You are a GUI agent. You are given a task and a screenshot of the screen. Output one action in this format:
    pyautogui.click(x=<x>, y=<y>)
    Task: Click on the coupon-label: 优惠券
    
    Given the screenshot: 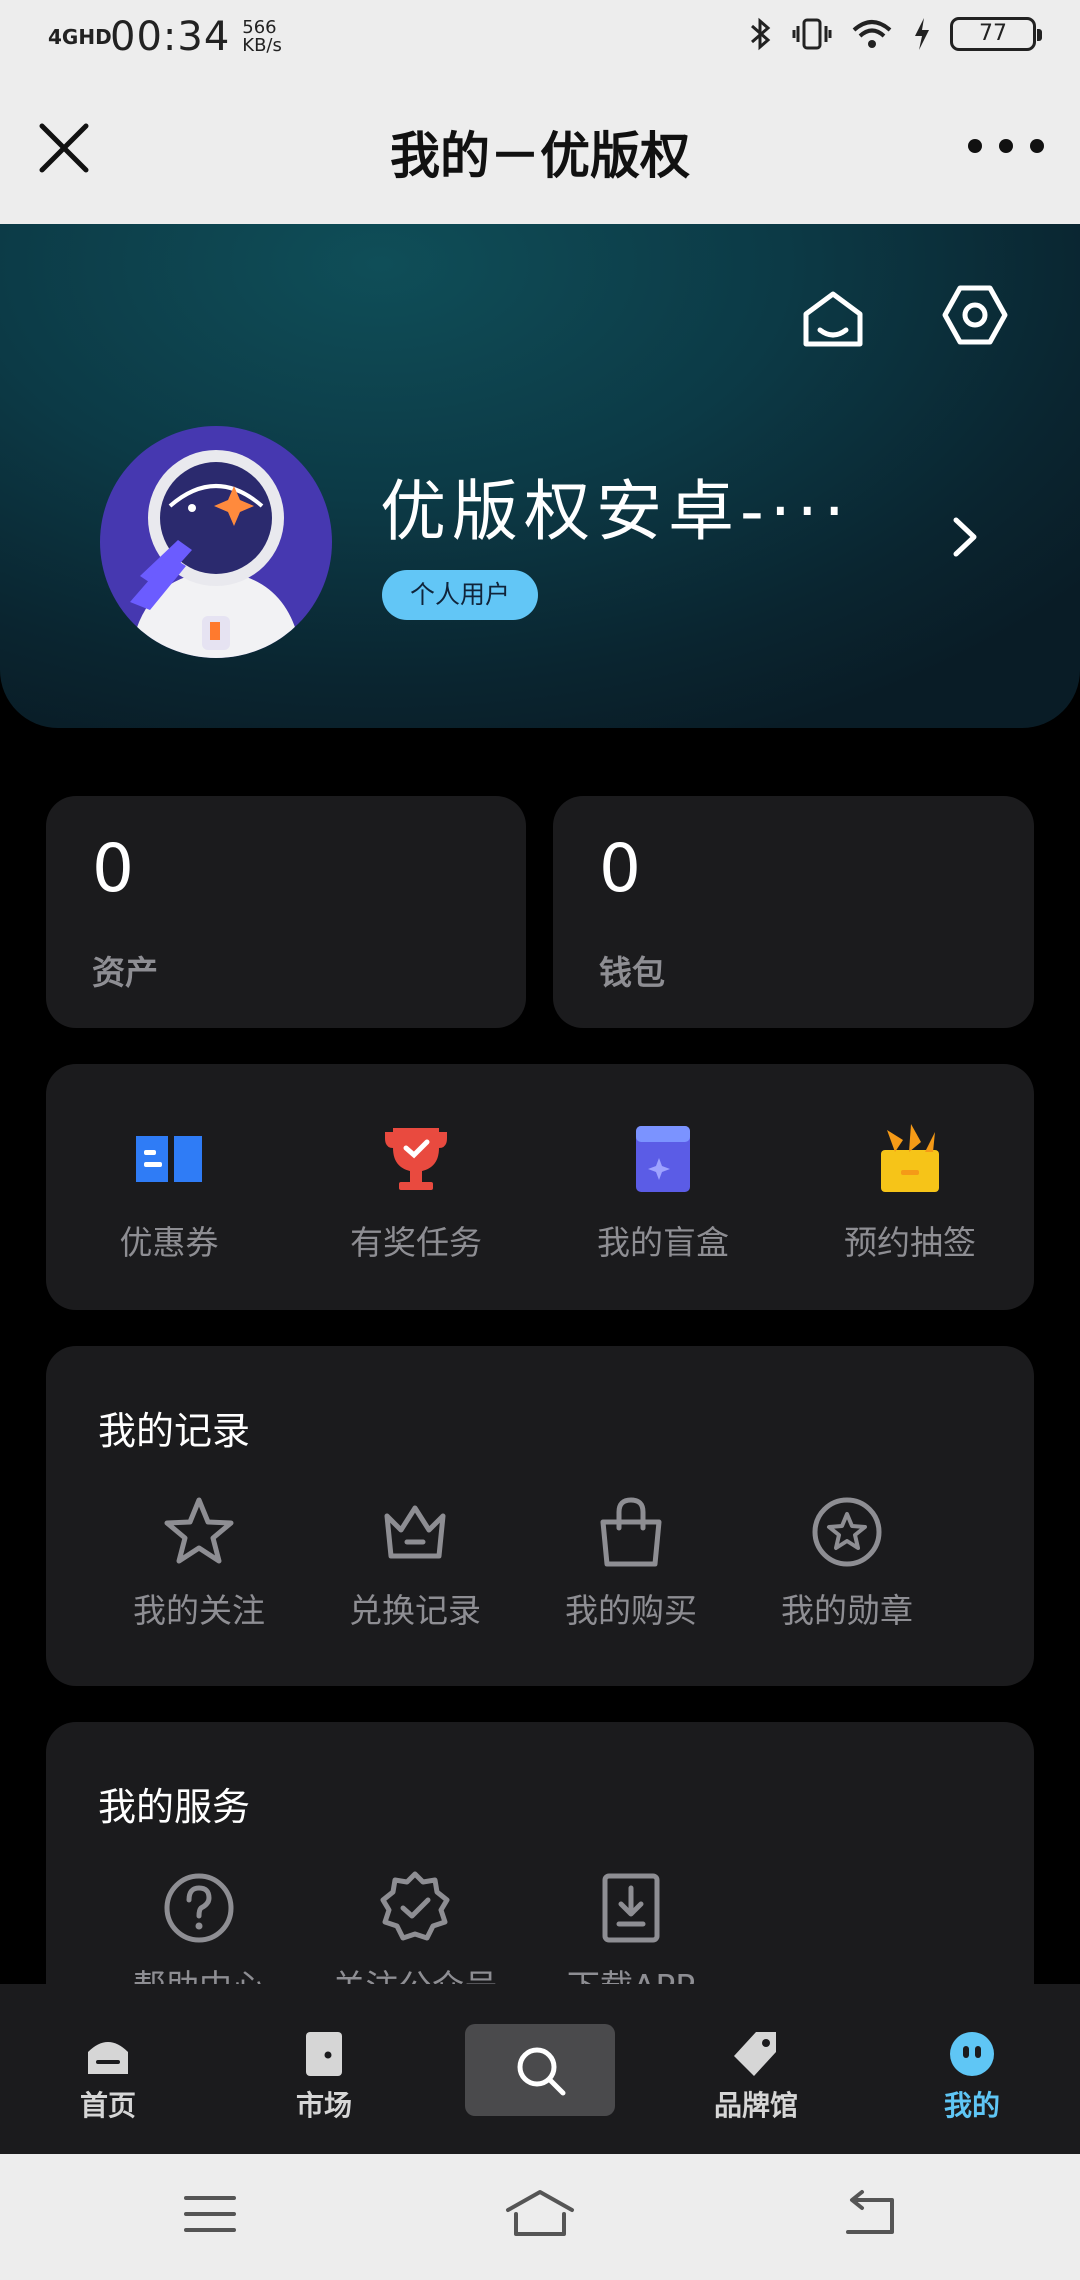 What is the action you would take?
    pyautogui.click(x=169, y=1242)
    